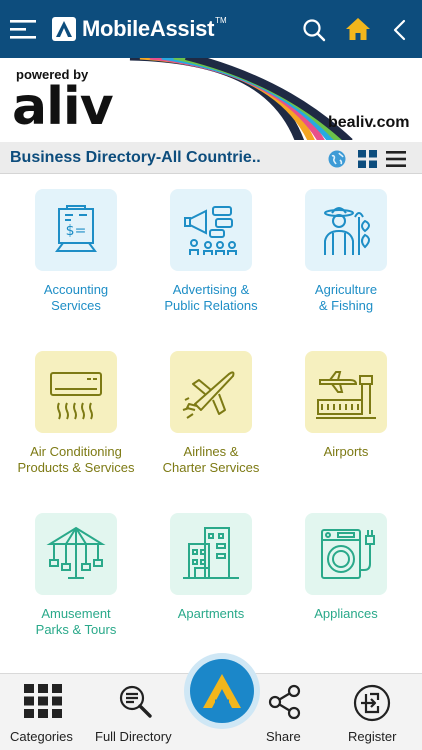  Describe the element at coordinates (211, 297) in the screenshot. I see `category-label: Advertising & Public Relations` at that location.